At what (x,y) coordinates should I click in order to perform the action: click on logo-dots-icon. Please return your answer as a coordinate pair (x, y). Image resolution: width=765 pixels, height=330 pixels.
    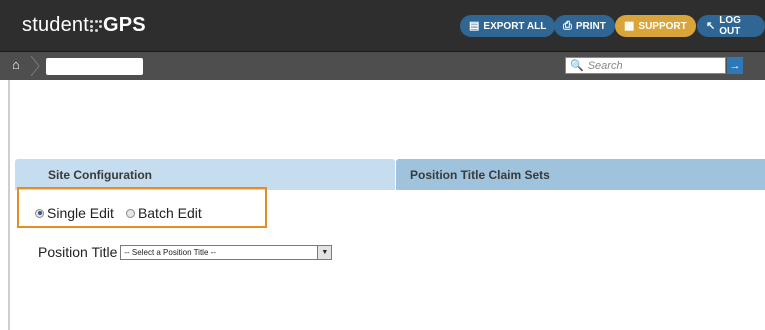
    Looking at the image, I should click on (96, 26).